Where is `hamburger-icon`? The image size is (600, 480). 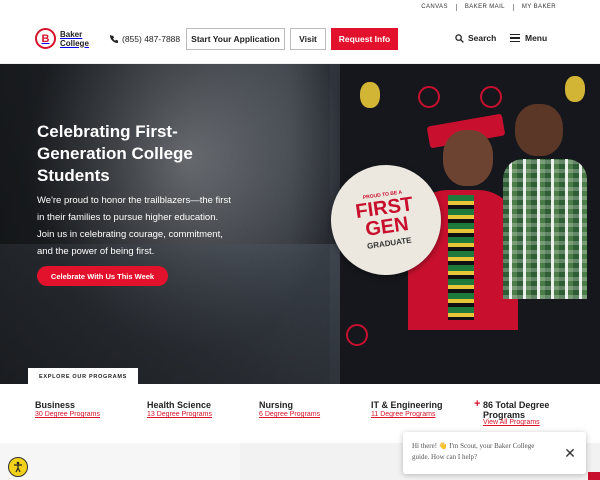 hamburger-icon is located at coordinates (515, 38).